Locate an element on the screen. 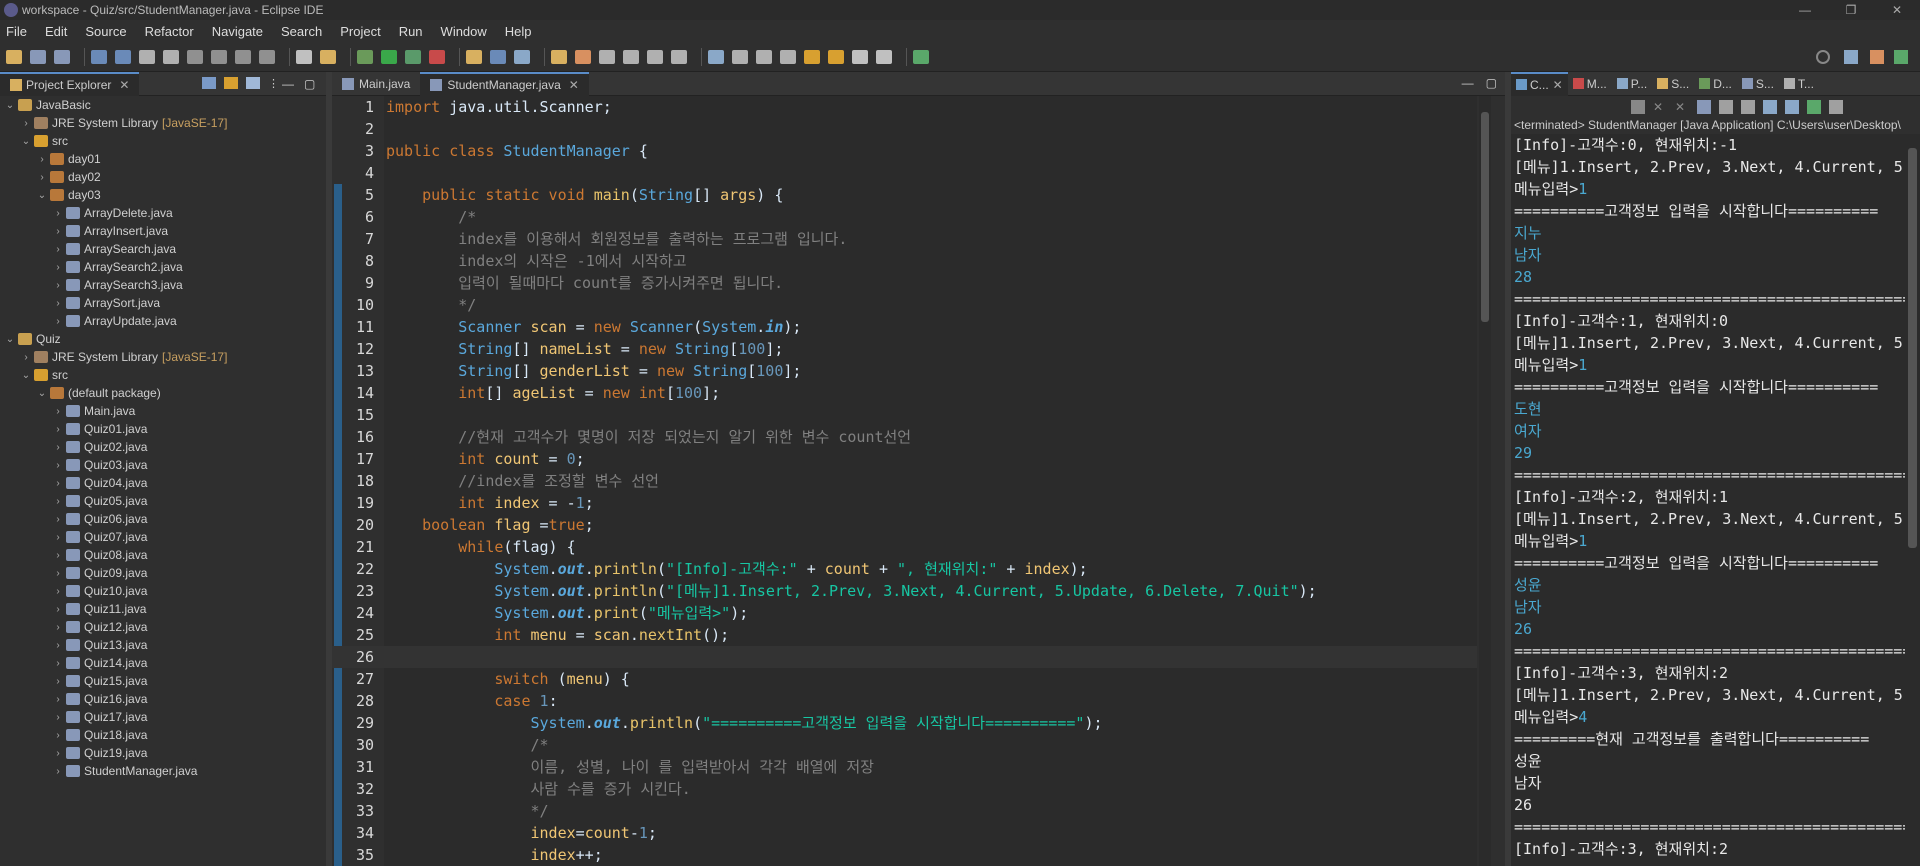  open-type-icon is located at coordinates (559, 56).